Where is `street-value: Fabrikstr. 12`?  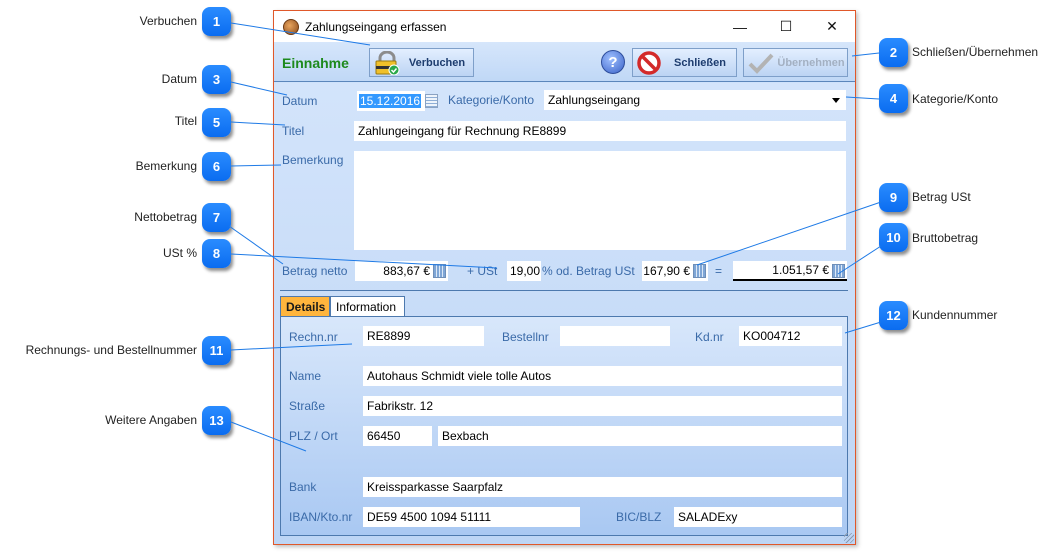 street-value: Fabrikstr. 12 is located at coordinates (400, 406).